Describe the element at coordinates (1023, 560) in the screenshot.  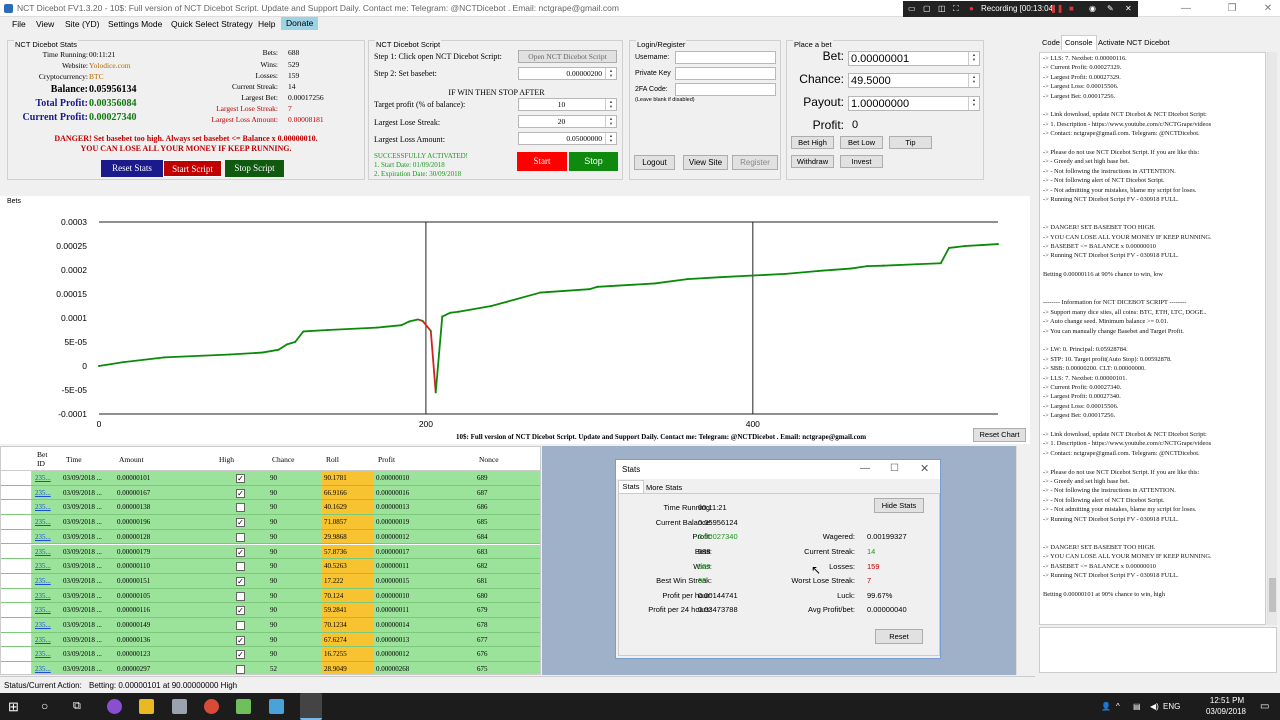
I see `grid-scrollbar` at that location.